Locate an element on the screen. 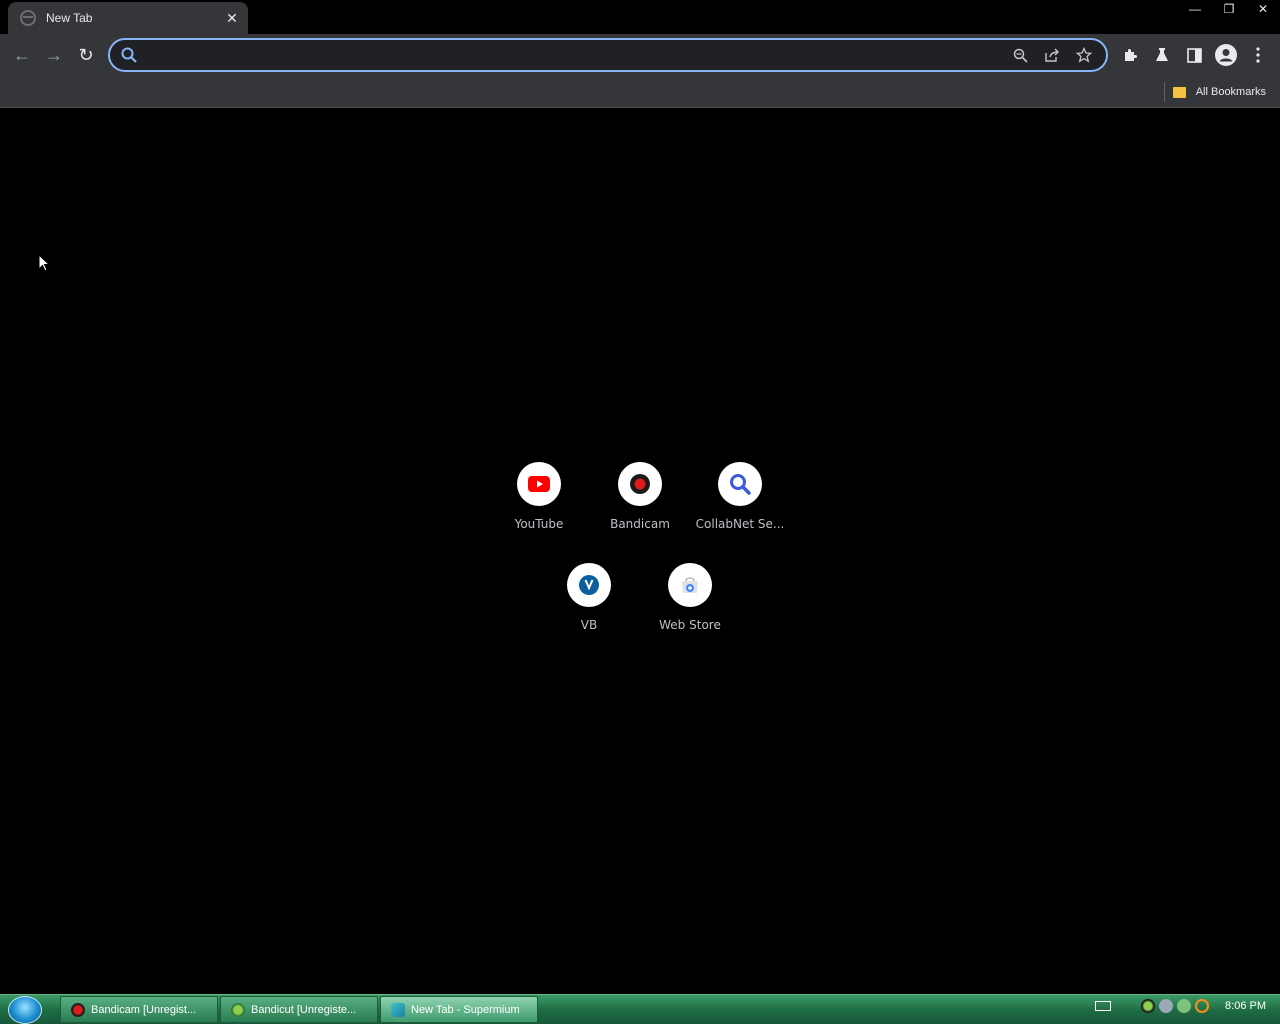  restore-button: ❐ is located at coordinates (1229, 9).